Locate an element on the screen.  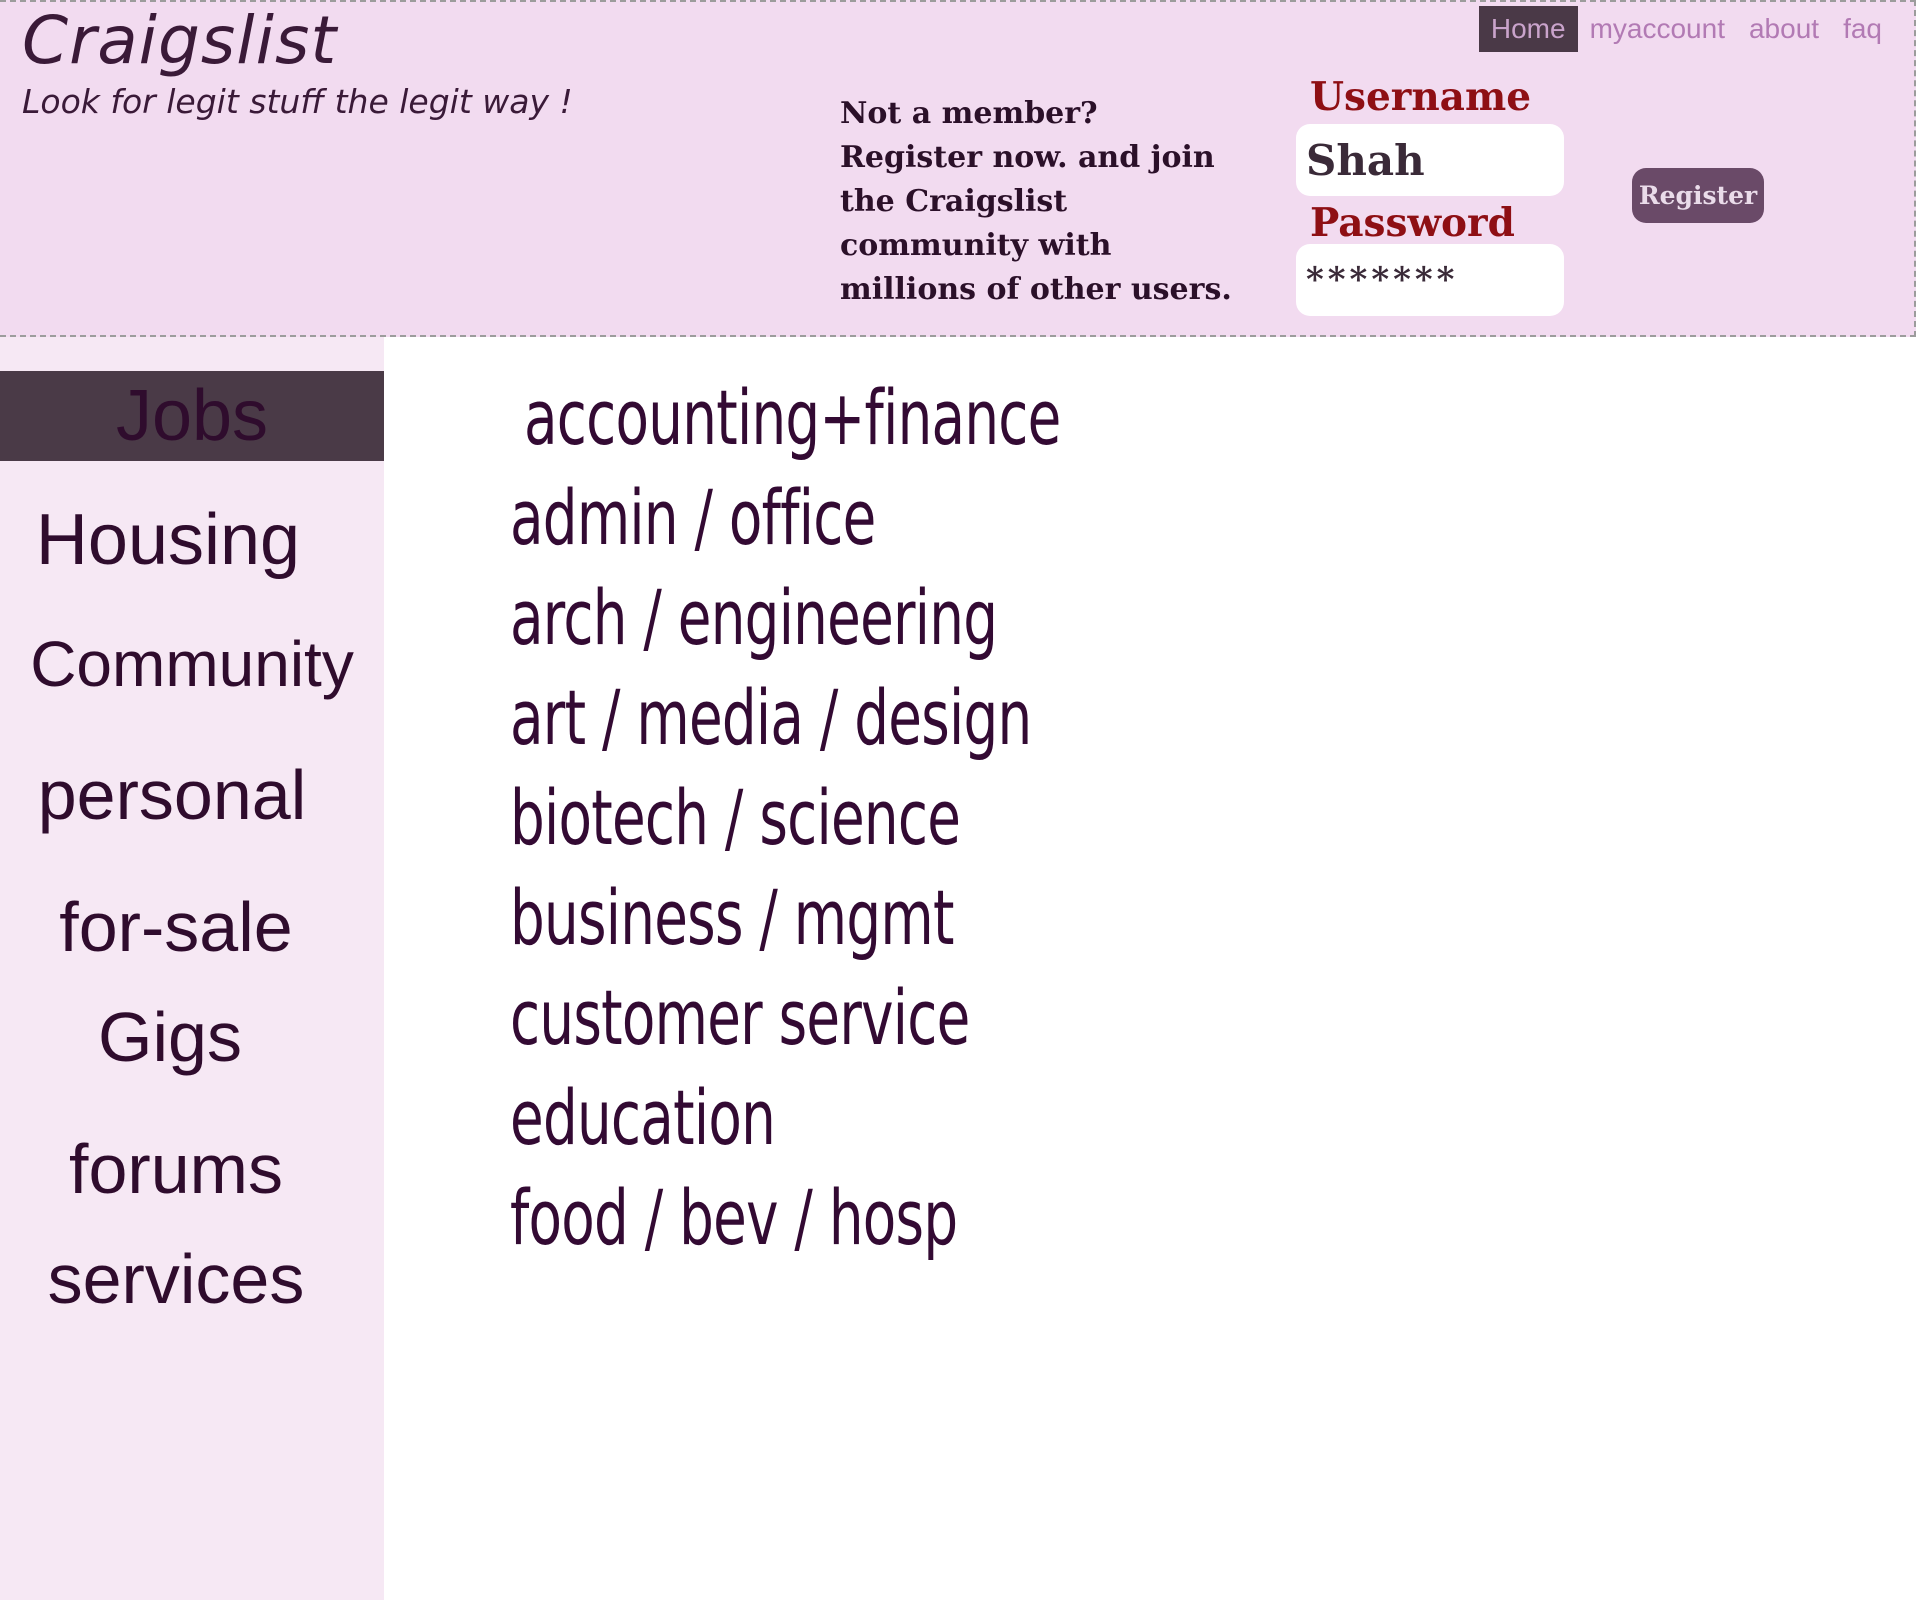
password-input is located at coordinates (1430, 280).